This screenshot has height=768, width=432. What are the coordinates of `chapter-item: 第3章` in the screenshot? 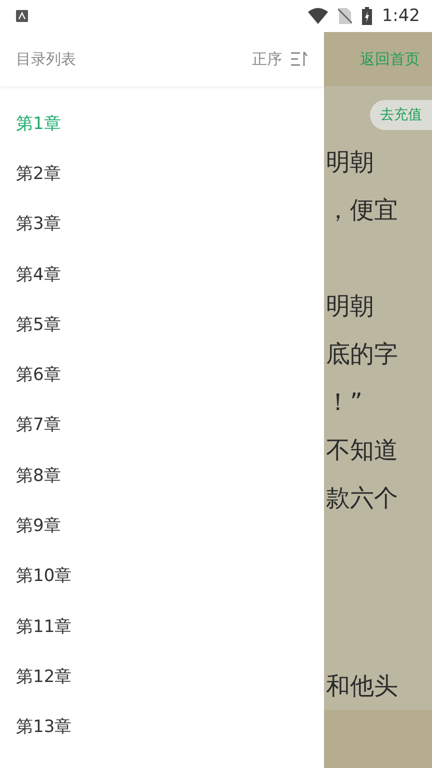 It's located at (162, 223).